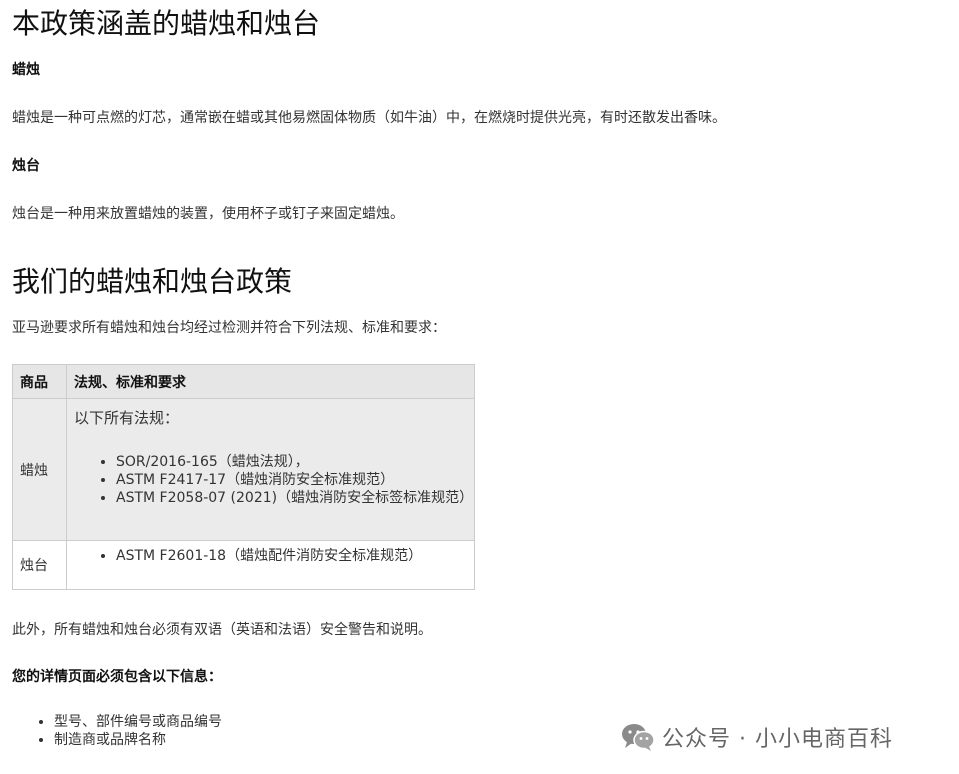 The width and height of the screenshot is (959, 774). I want to click on table-cell-product: 烛台, so click(39, 565).